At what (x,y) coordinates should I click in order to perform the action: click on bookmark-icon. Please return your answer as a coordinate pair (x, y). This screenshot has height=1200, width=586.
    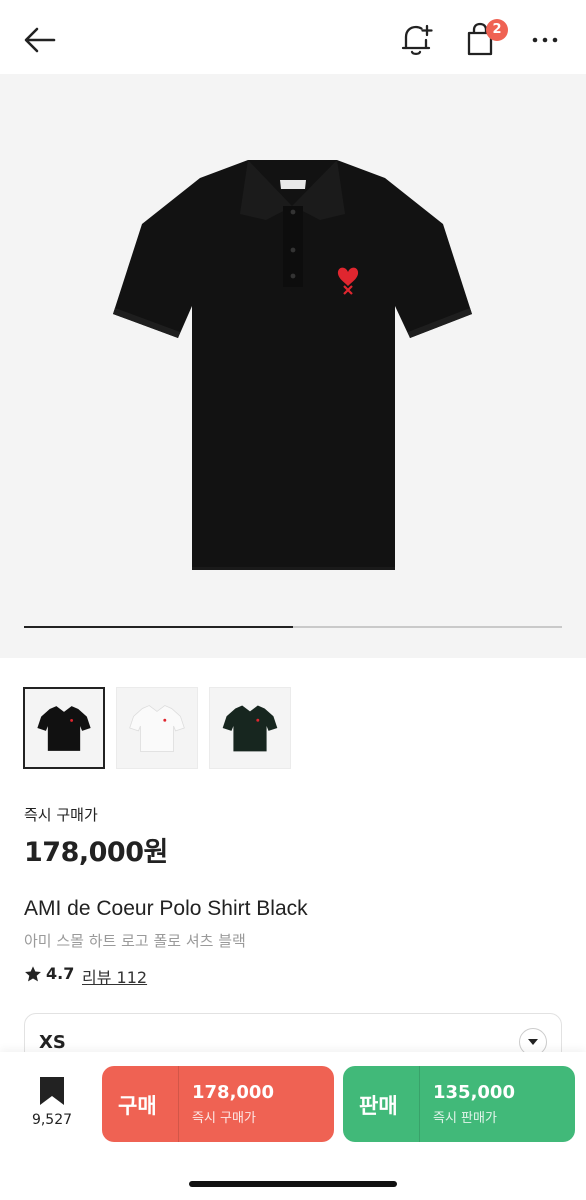
    Looking at the image, I should click on (52, 1091).